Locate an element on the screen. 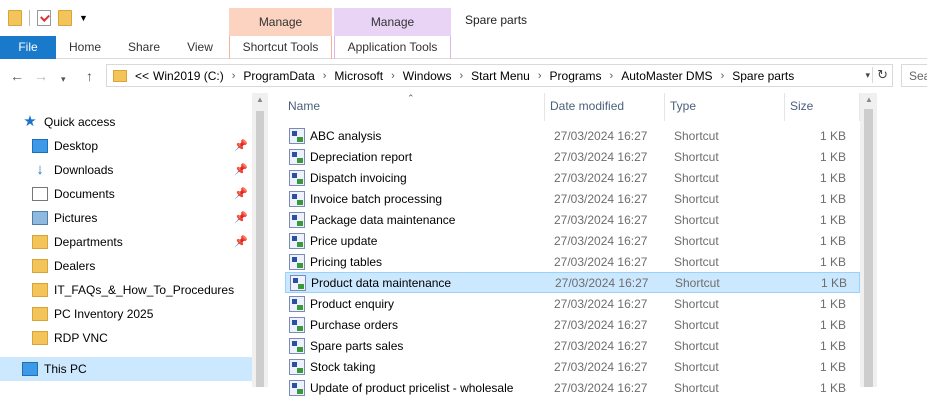 The width and height of the screenshot is (927, 398). desktop-icon is located at coordinates (40, 146).